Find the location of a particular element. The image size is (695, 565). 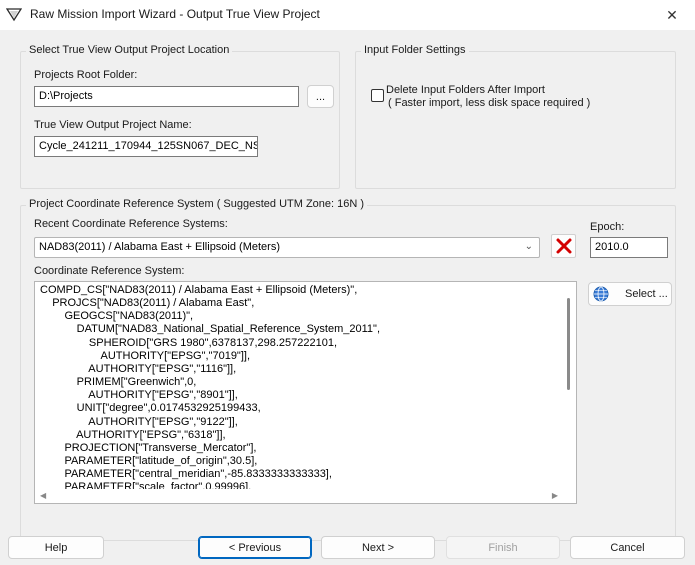

crs-wkt-line: PRIMEM["Greenwich",0, is located at coordinates (118, 382).